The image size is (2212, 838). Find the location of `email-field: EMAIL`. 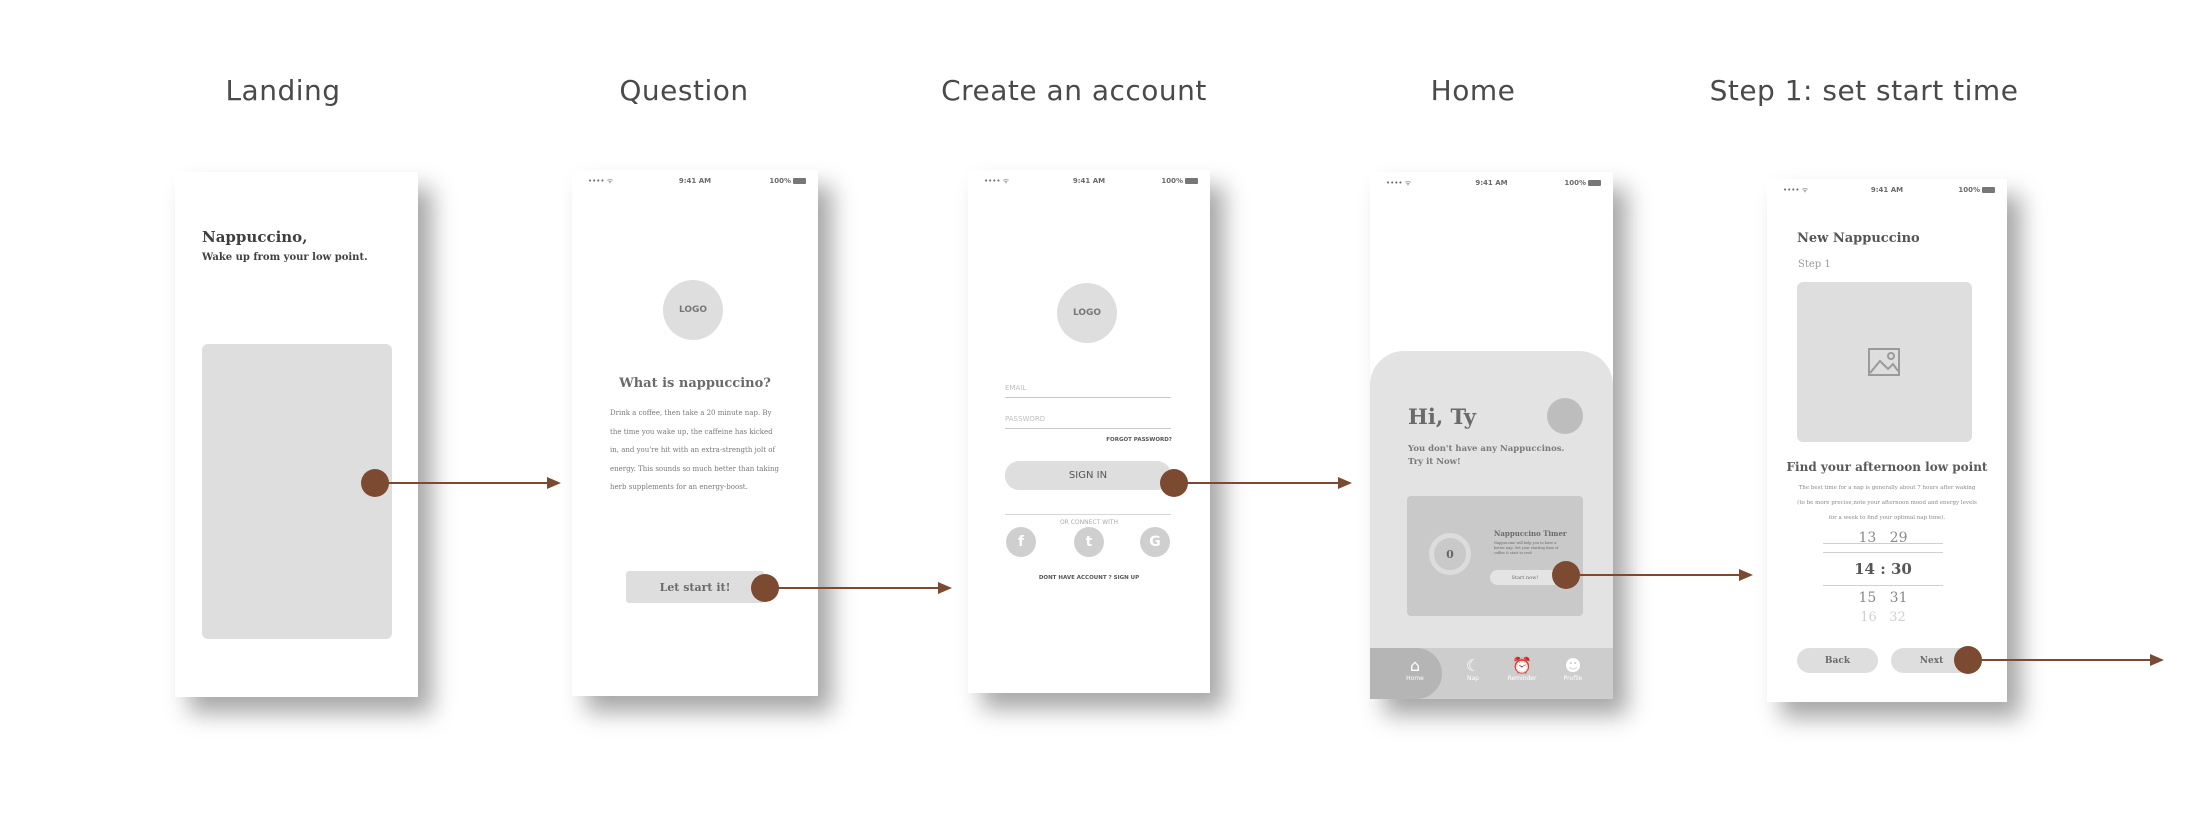

email-field: EMAIL is located at coordinates (1088, 391).